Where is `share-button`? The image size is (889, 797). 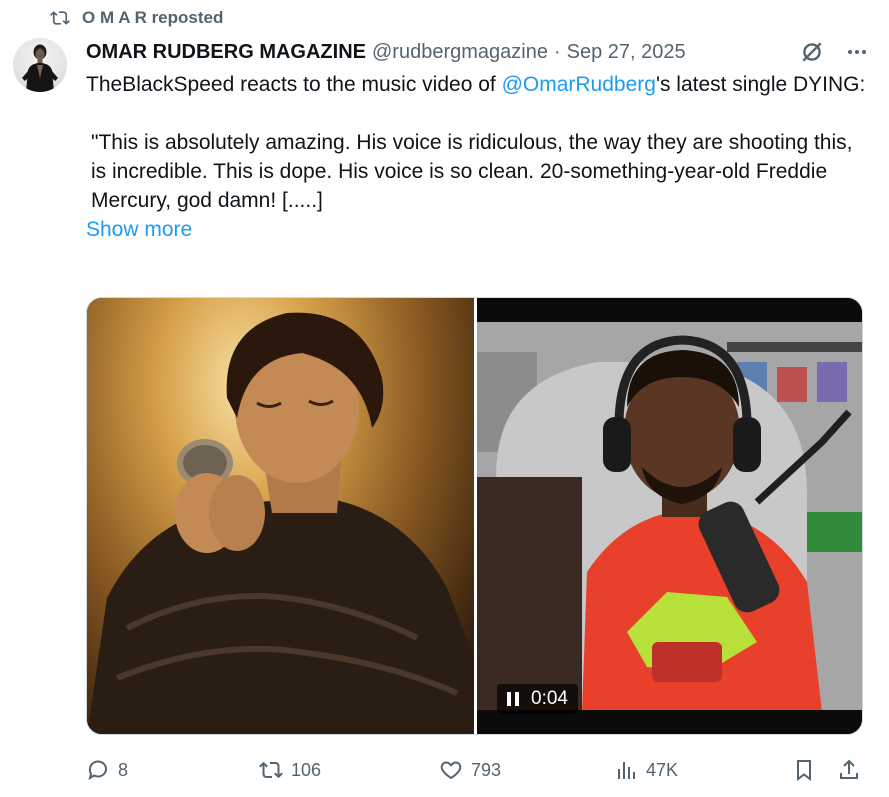
share-button is located at coordinates (849, 770).